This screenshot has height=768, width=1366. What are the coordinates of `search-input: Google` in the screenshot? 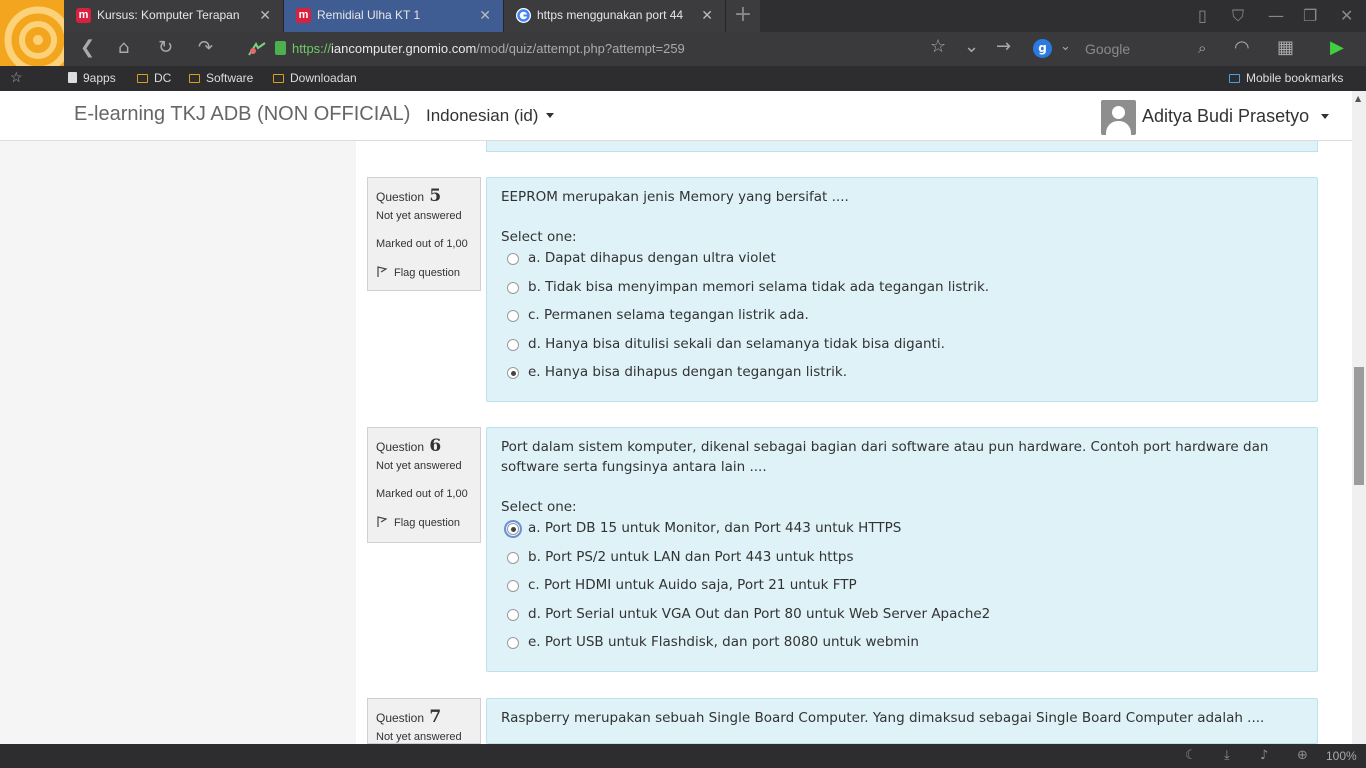 It's located at (1107, 49).